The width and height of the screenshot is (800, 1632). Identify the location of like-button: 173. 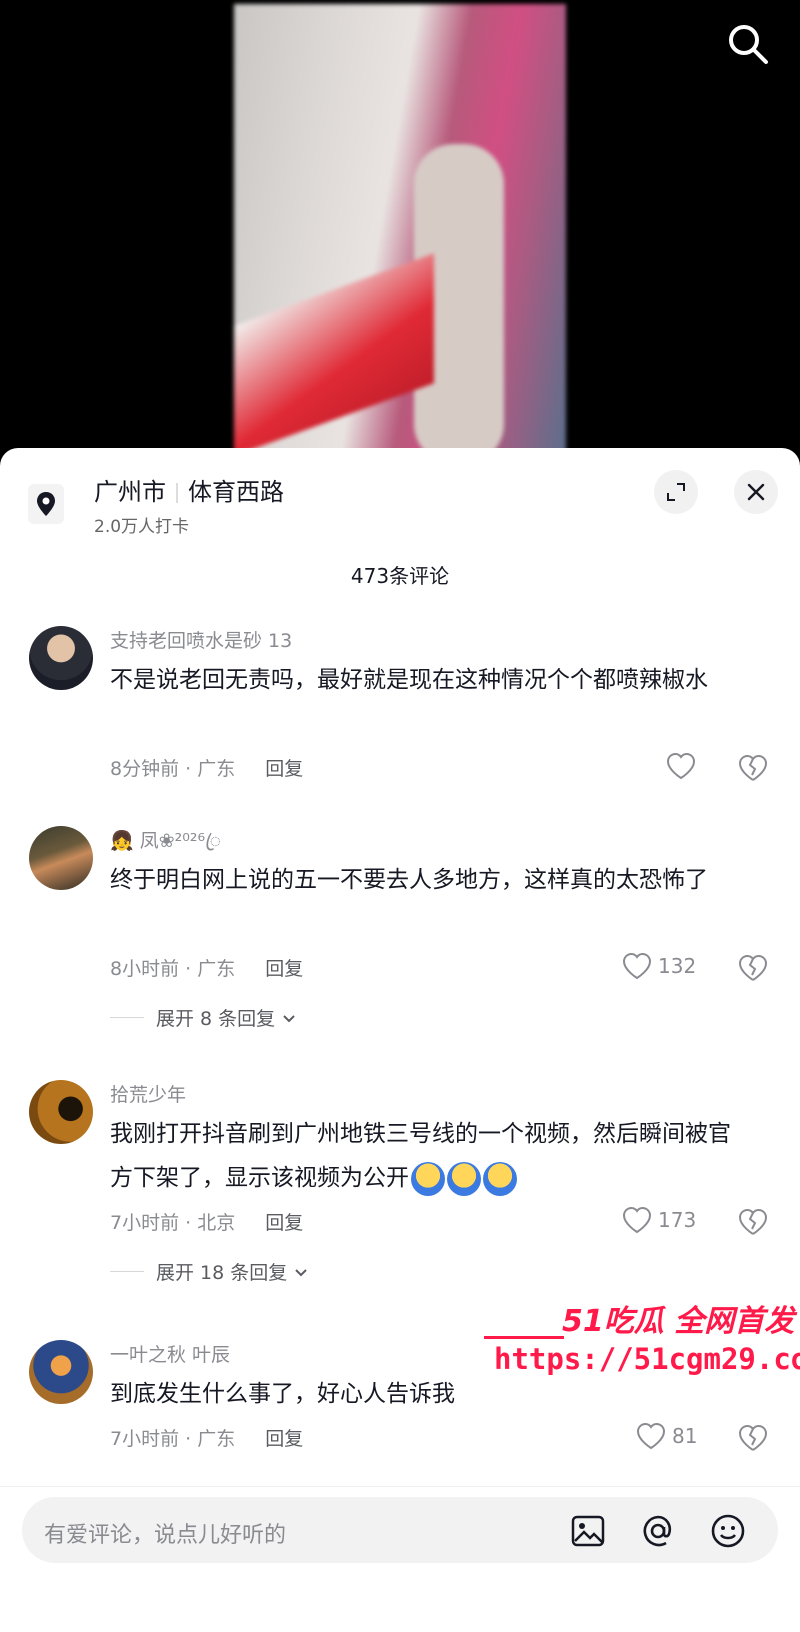
(659, 1220).